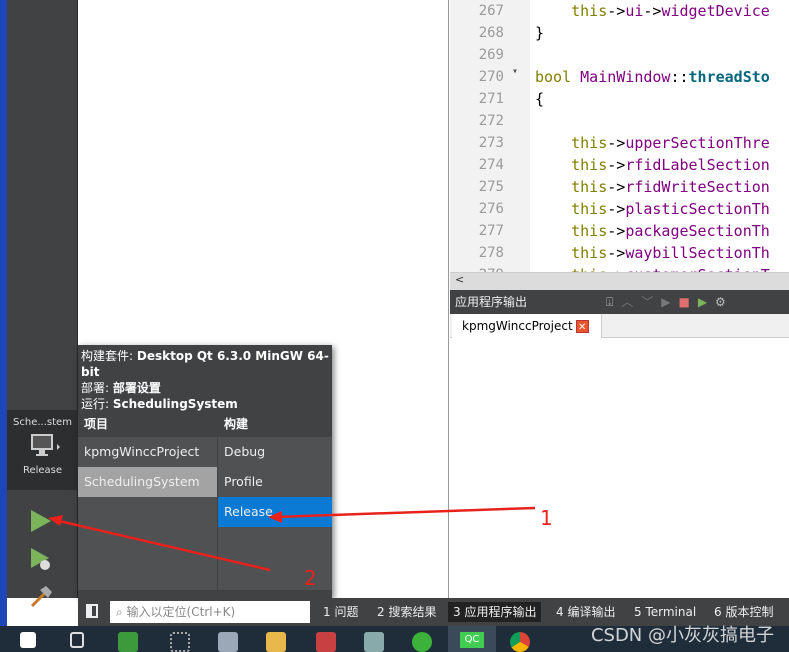  Describe the element at coordinates (687, 302) in the screenshot. I see `stop-icon: ■` at that location.